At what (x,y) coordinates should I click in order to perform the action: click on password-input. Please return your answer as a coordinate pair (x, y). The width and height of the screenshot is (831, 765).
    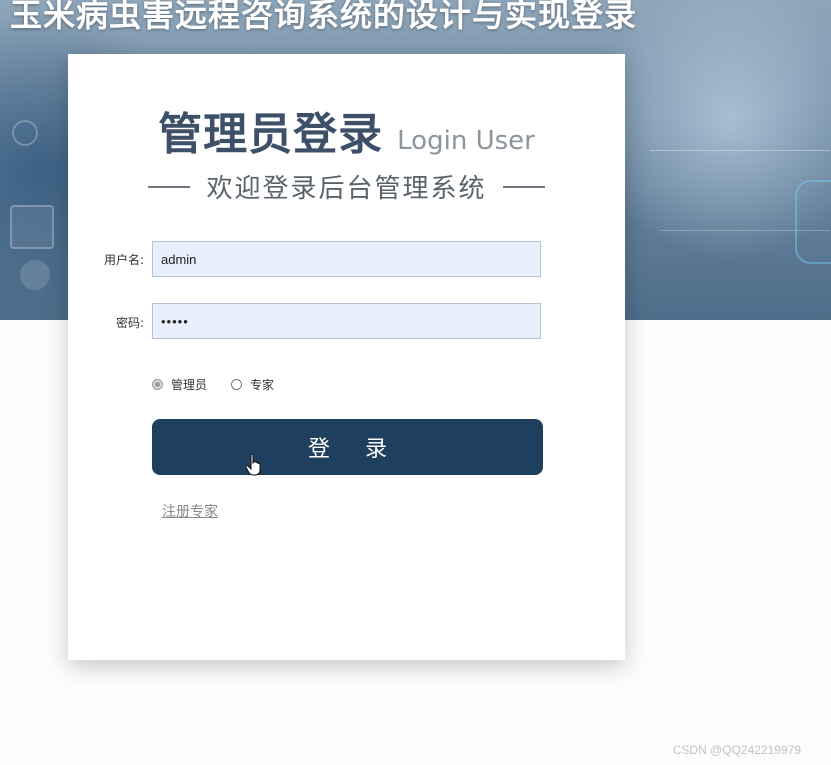
    Looking at the image, I should click on (346, 321).